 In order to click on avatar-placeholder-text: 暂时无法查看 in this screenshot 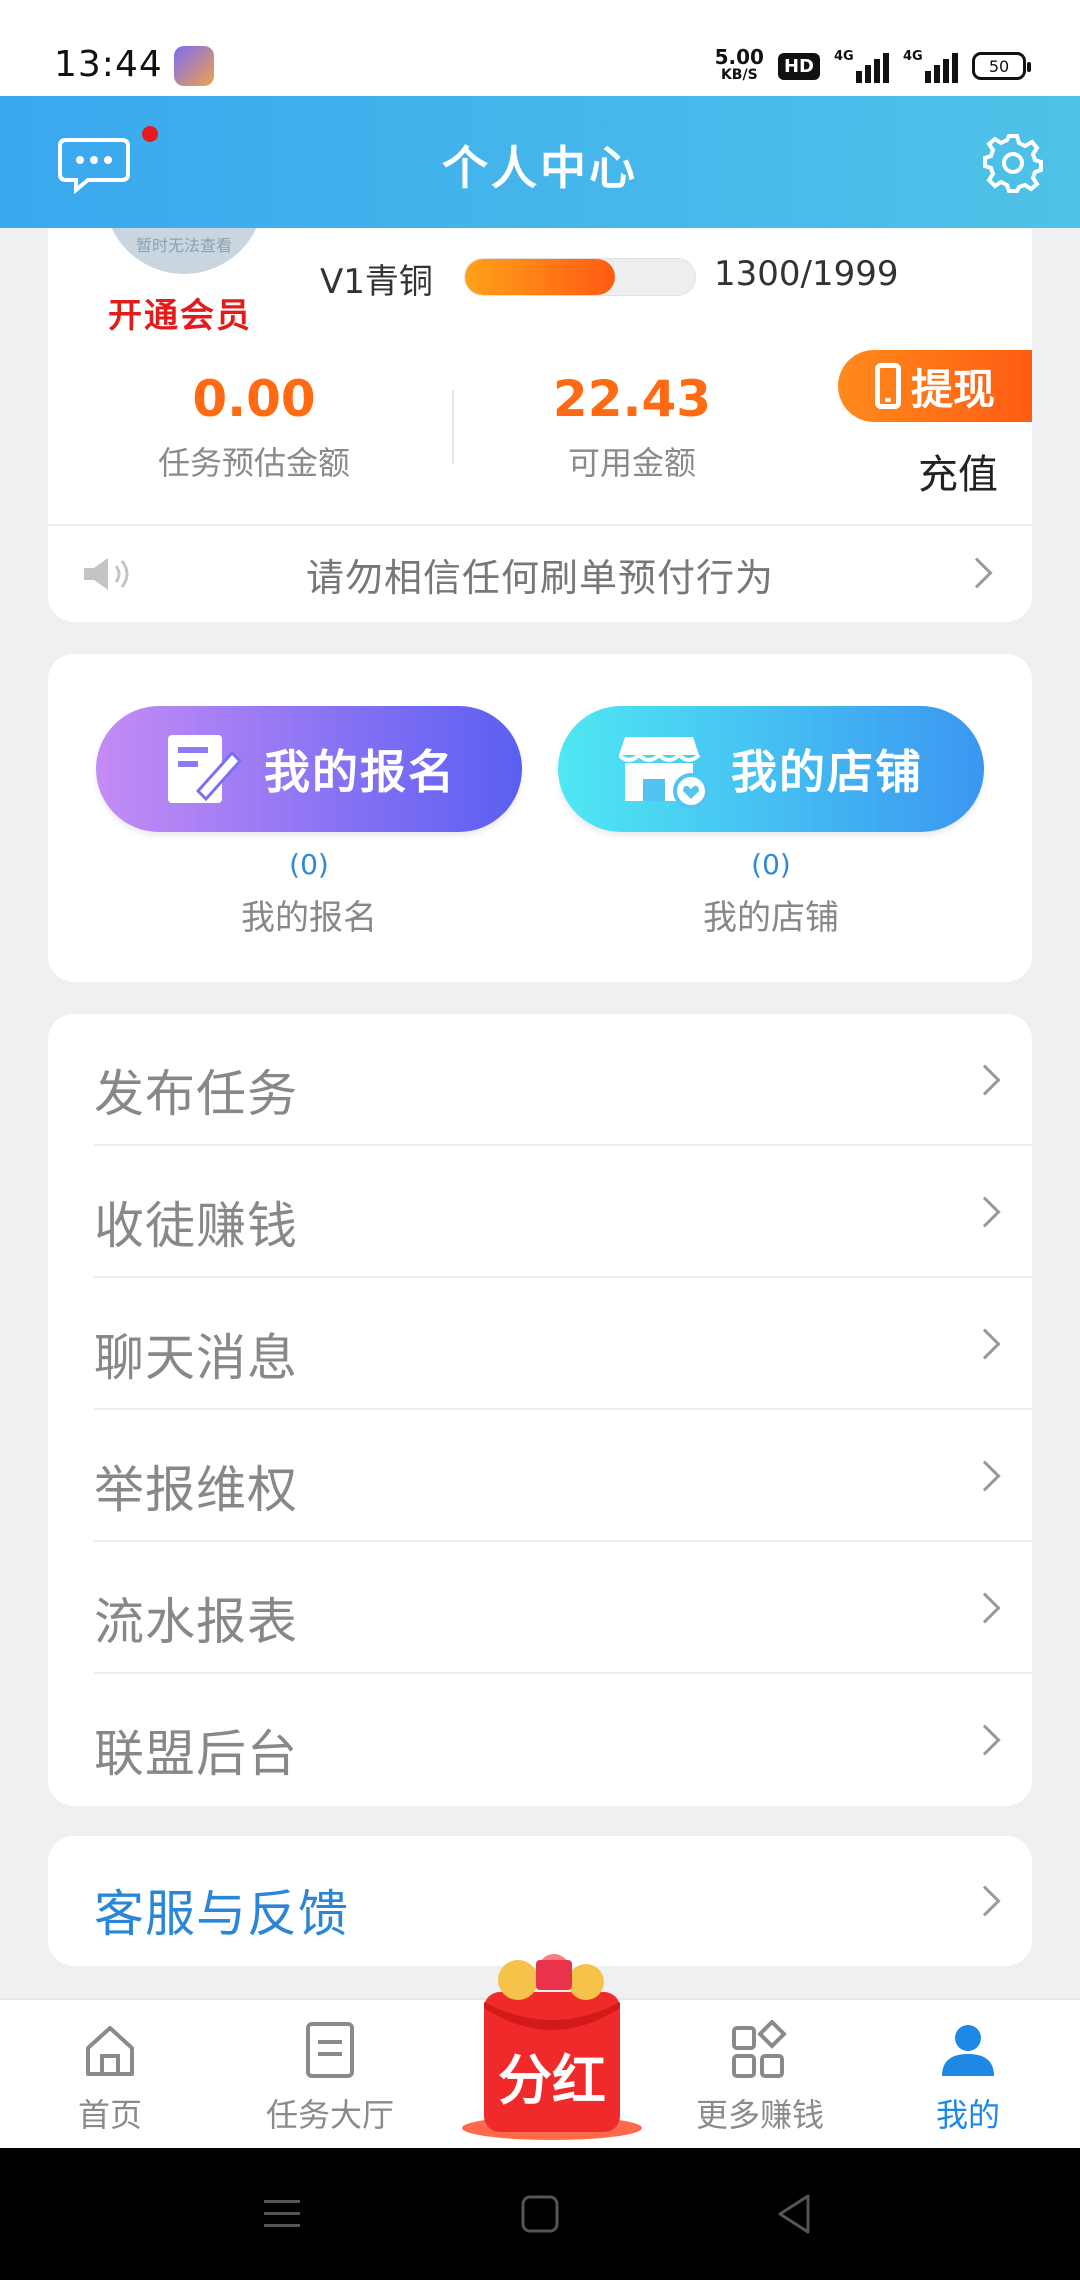, I will do `click(183, 245)`.